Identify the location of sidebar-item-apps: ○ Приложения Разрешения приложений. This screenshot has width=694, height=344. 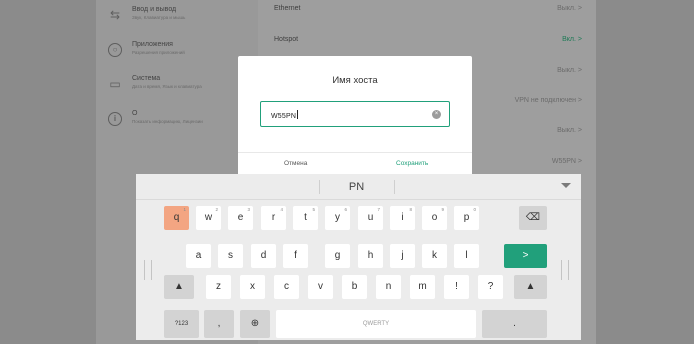
(174, 51).